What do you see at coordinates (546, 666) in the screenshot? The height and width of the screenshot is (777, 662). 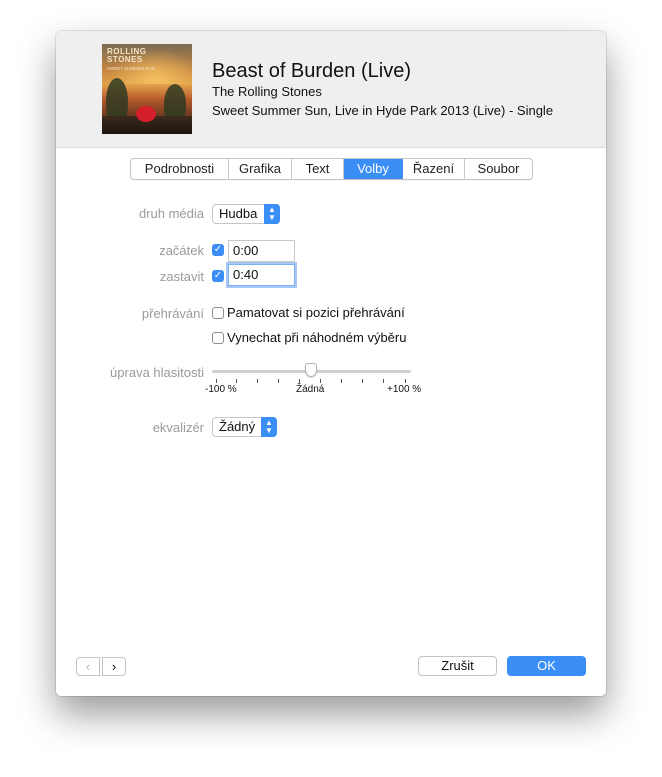 I see `ok-button: OK` at bounding box center [546, 666].